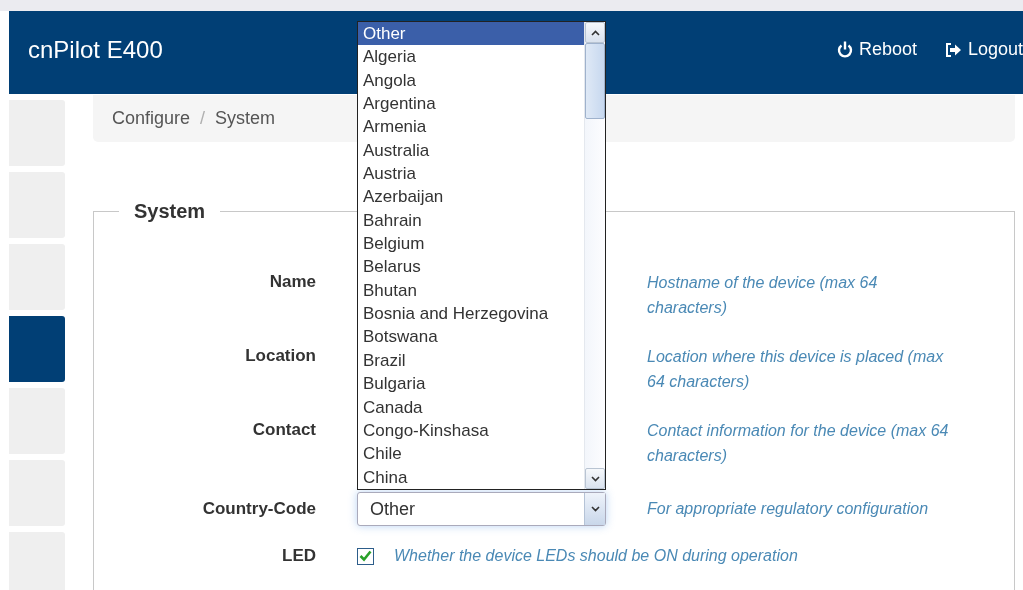  What do you see at coordinates (763, 295) in the screenshot?
I see `help-text: Hostname of the device (max 64 characters)` at bounding box center [763, 295].